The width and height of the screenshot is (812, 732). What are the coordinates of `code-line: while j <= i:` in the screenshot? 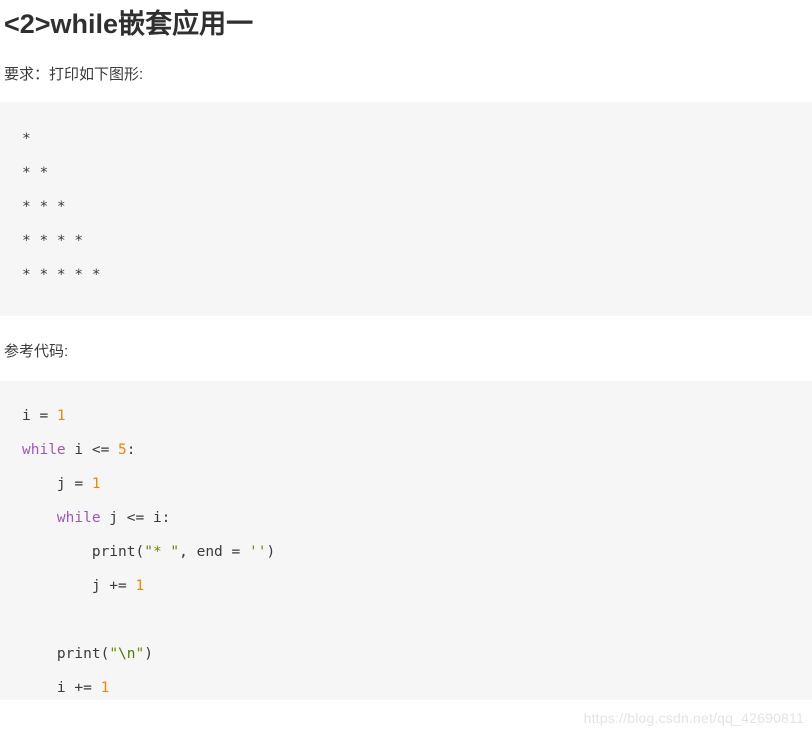 It's located at (406, 518).